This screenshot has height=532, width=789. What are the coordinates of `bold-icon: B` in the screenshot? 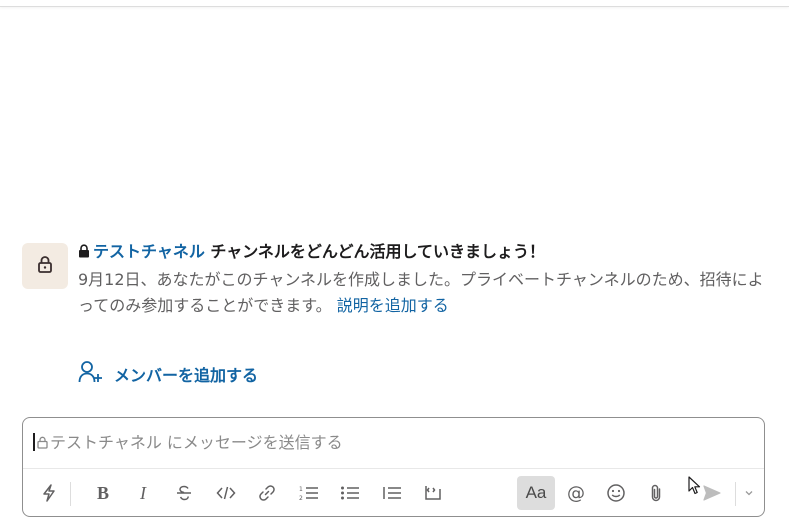 It's located at (102, 492).